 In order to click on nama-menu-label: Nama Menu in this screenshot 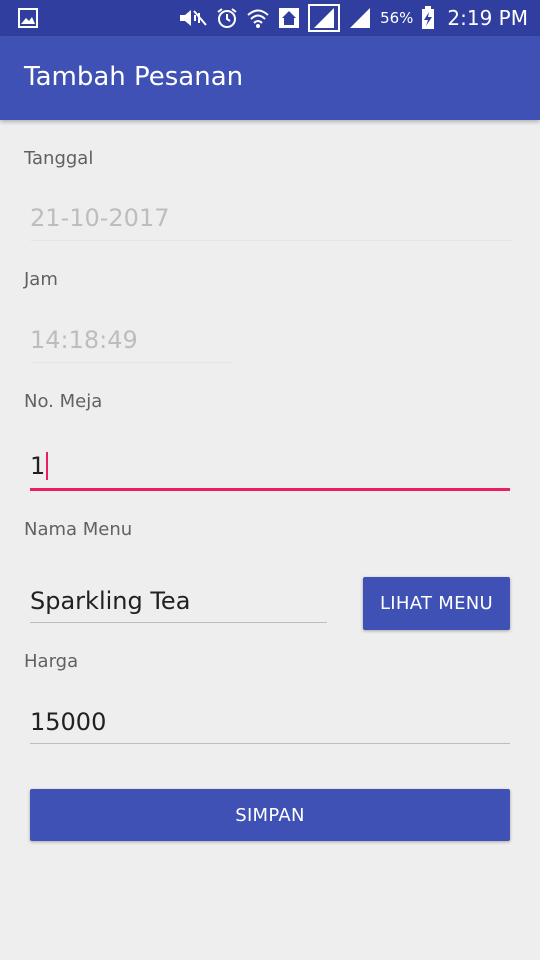, I will do `click(78, 529)`.